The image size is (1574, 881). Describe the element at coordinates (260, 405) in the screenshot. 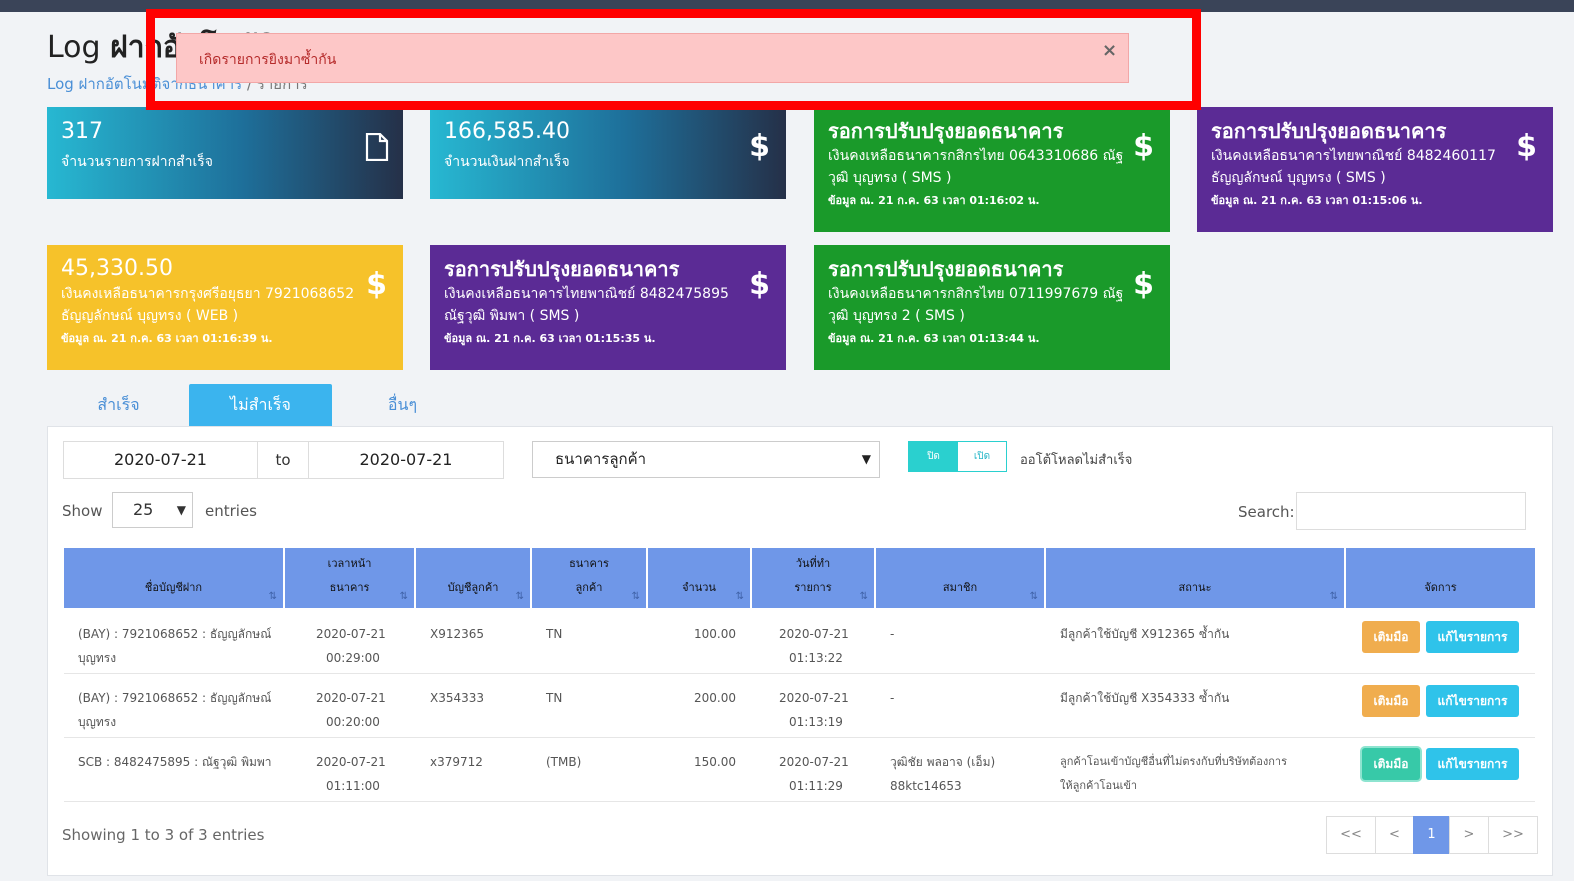

I see `tab-failed: ไม่สำเร็จ` at that location.